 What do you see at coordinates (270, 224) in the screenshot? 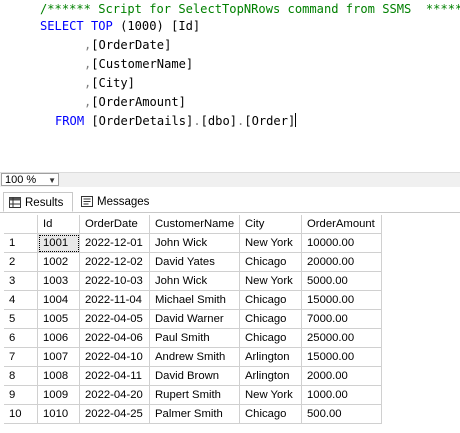
I see `column-header: City` at bounding box center [270, 224].